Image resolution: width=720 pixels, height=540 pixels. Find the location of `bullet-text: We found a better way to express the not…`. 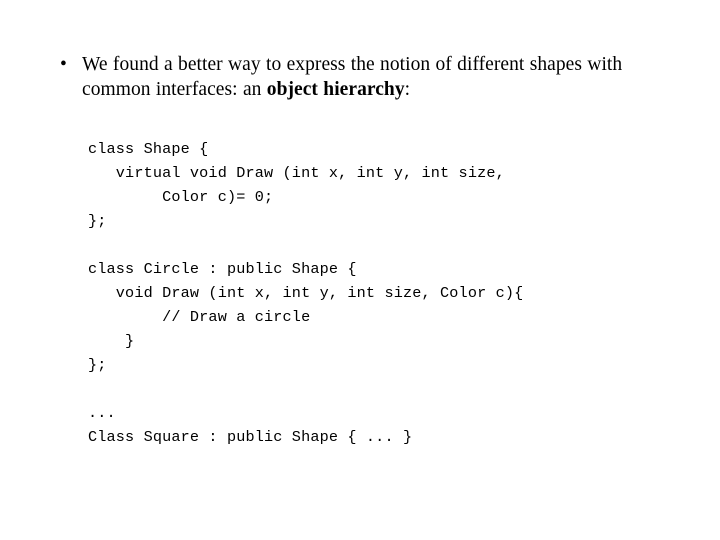

bullet-text: We found a better way to express the not… is located at coordinates (369, 77).